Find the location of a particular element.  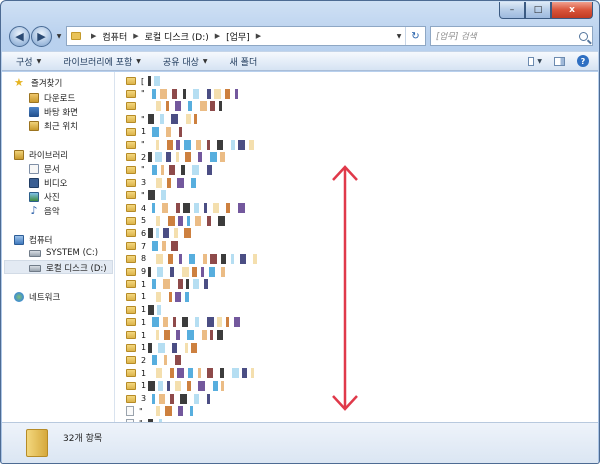

minimize-button: – is located at coordinates (512, 10).